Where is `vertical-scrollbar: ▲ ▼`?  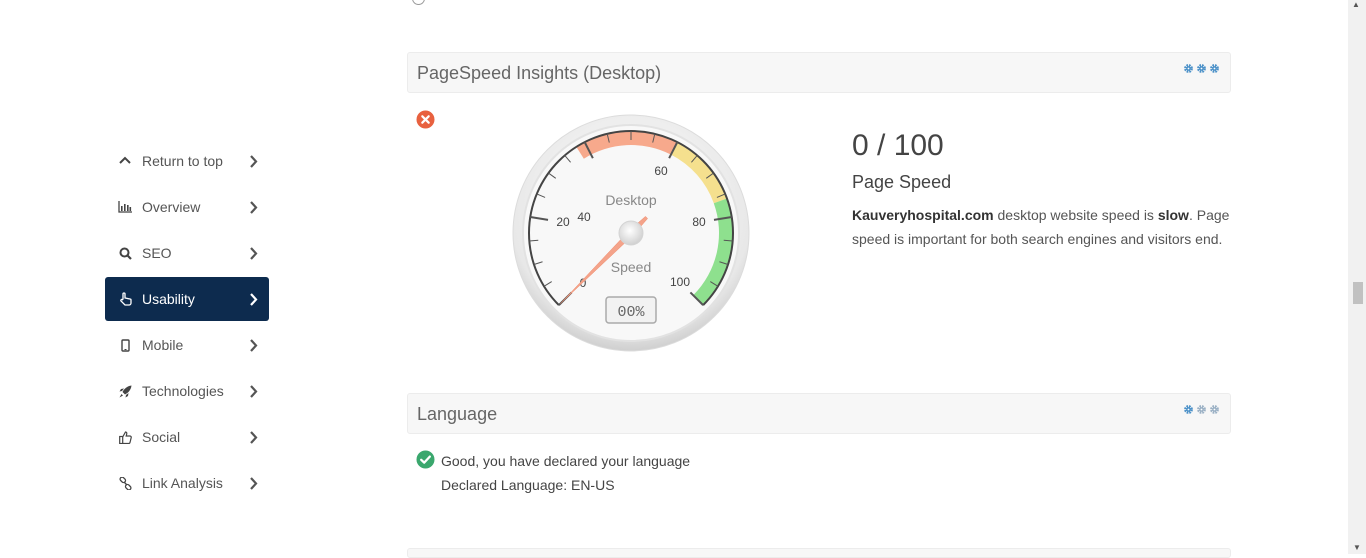
vertical-scrollbar: ▲ ▼ is located at coordinates (1357, 277).